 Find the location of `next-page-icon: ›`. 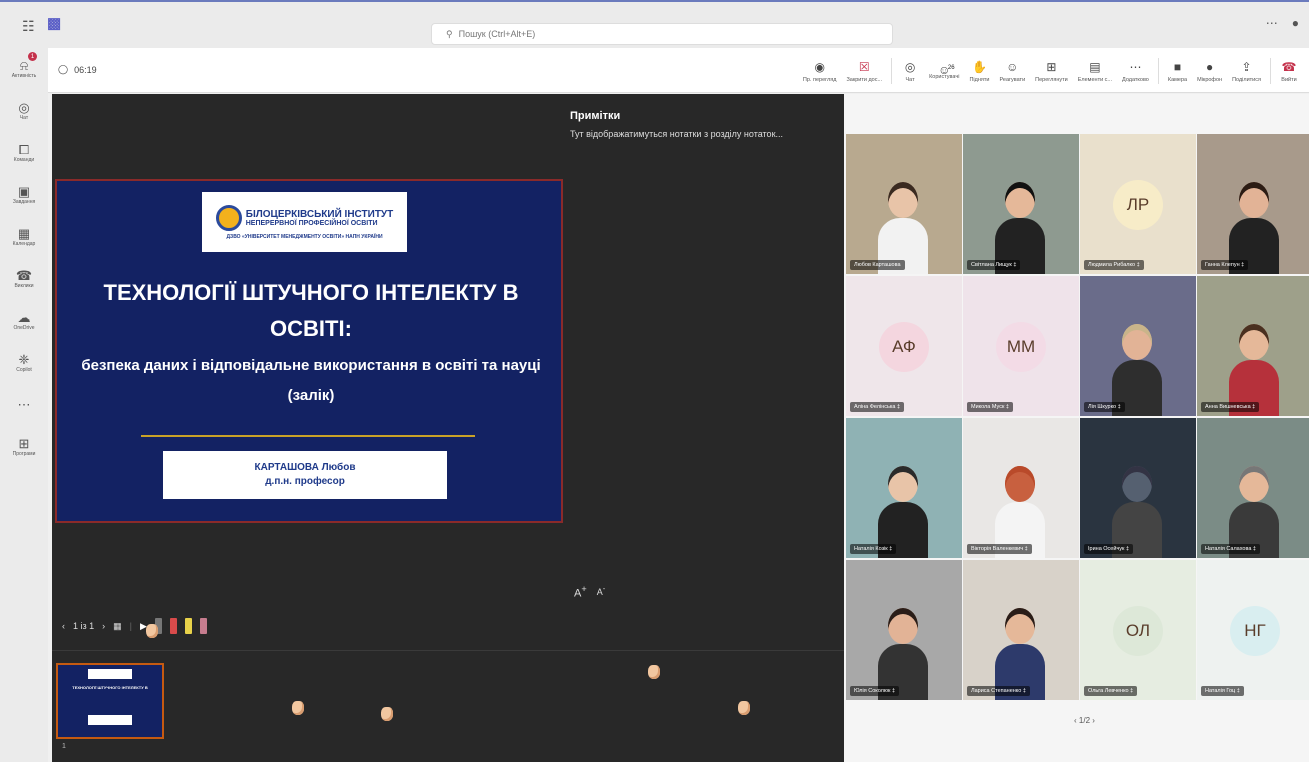

next-page-icon: › is located at coordinates (1093, 720).